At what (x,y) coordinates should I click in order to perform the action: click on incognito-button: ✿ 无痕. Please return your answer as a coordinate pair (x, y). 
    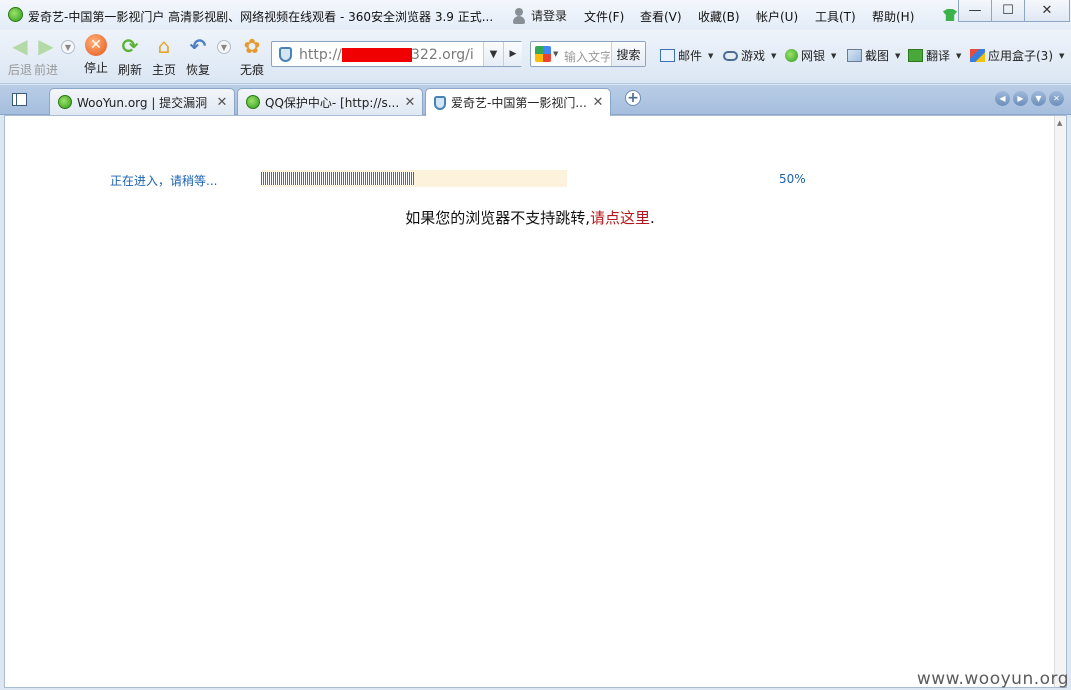
    Looking at the image, I should click on (252, 56).